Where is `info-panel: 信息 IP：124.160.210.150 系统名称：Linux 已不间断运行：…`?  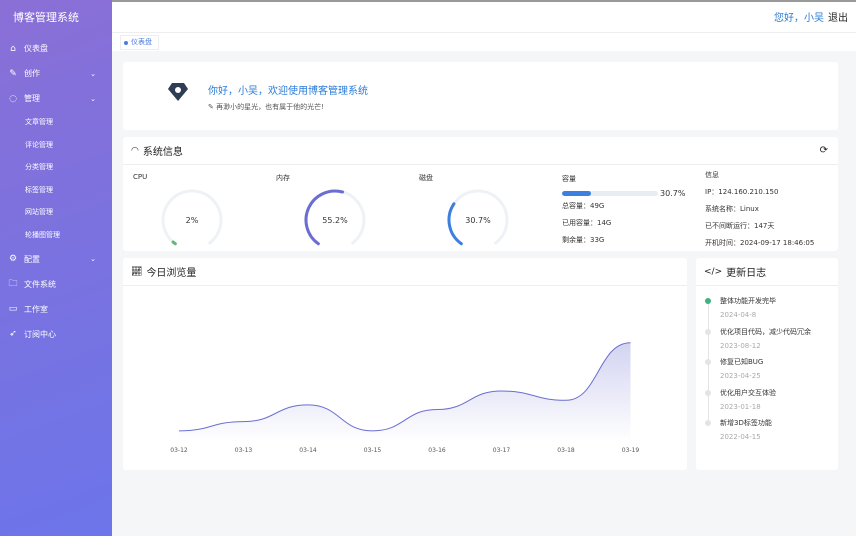
info-panel: 信息 IP：124.160.210.150 系统名称：Linux 已不间断运行：… is located at coordinates (759, 209).